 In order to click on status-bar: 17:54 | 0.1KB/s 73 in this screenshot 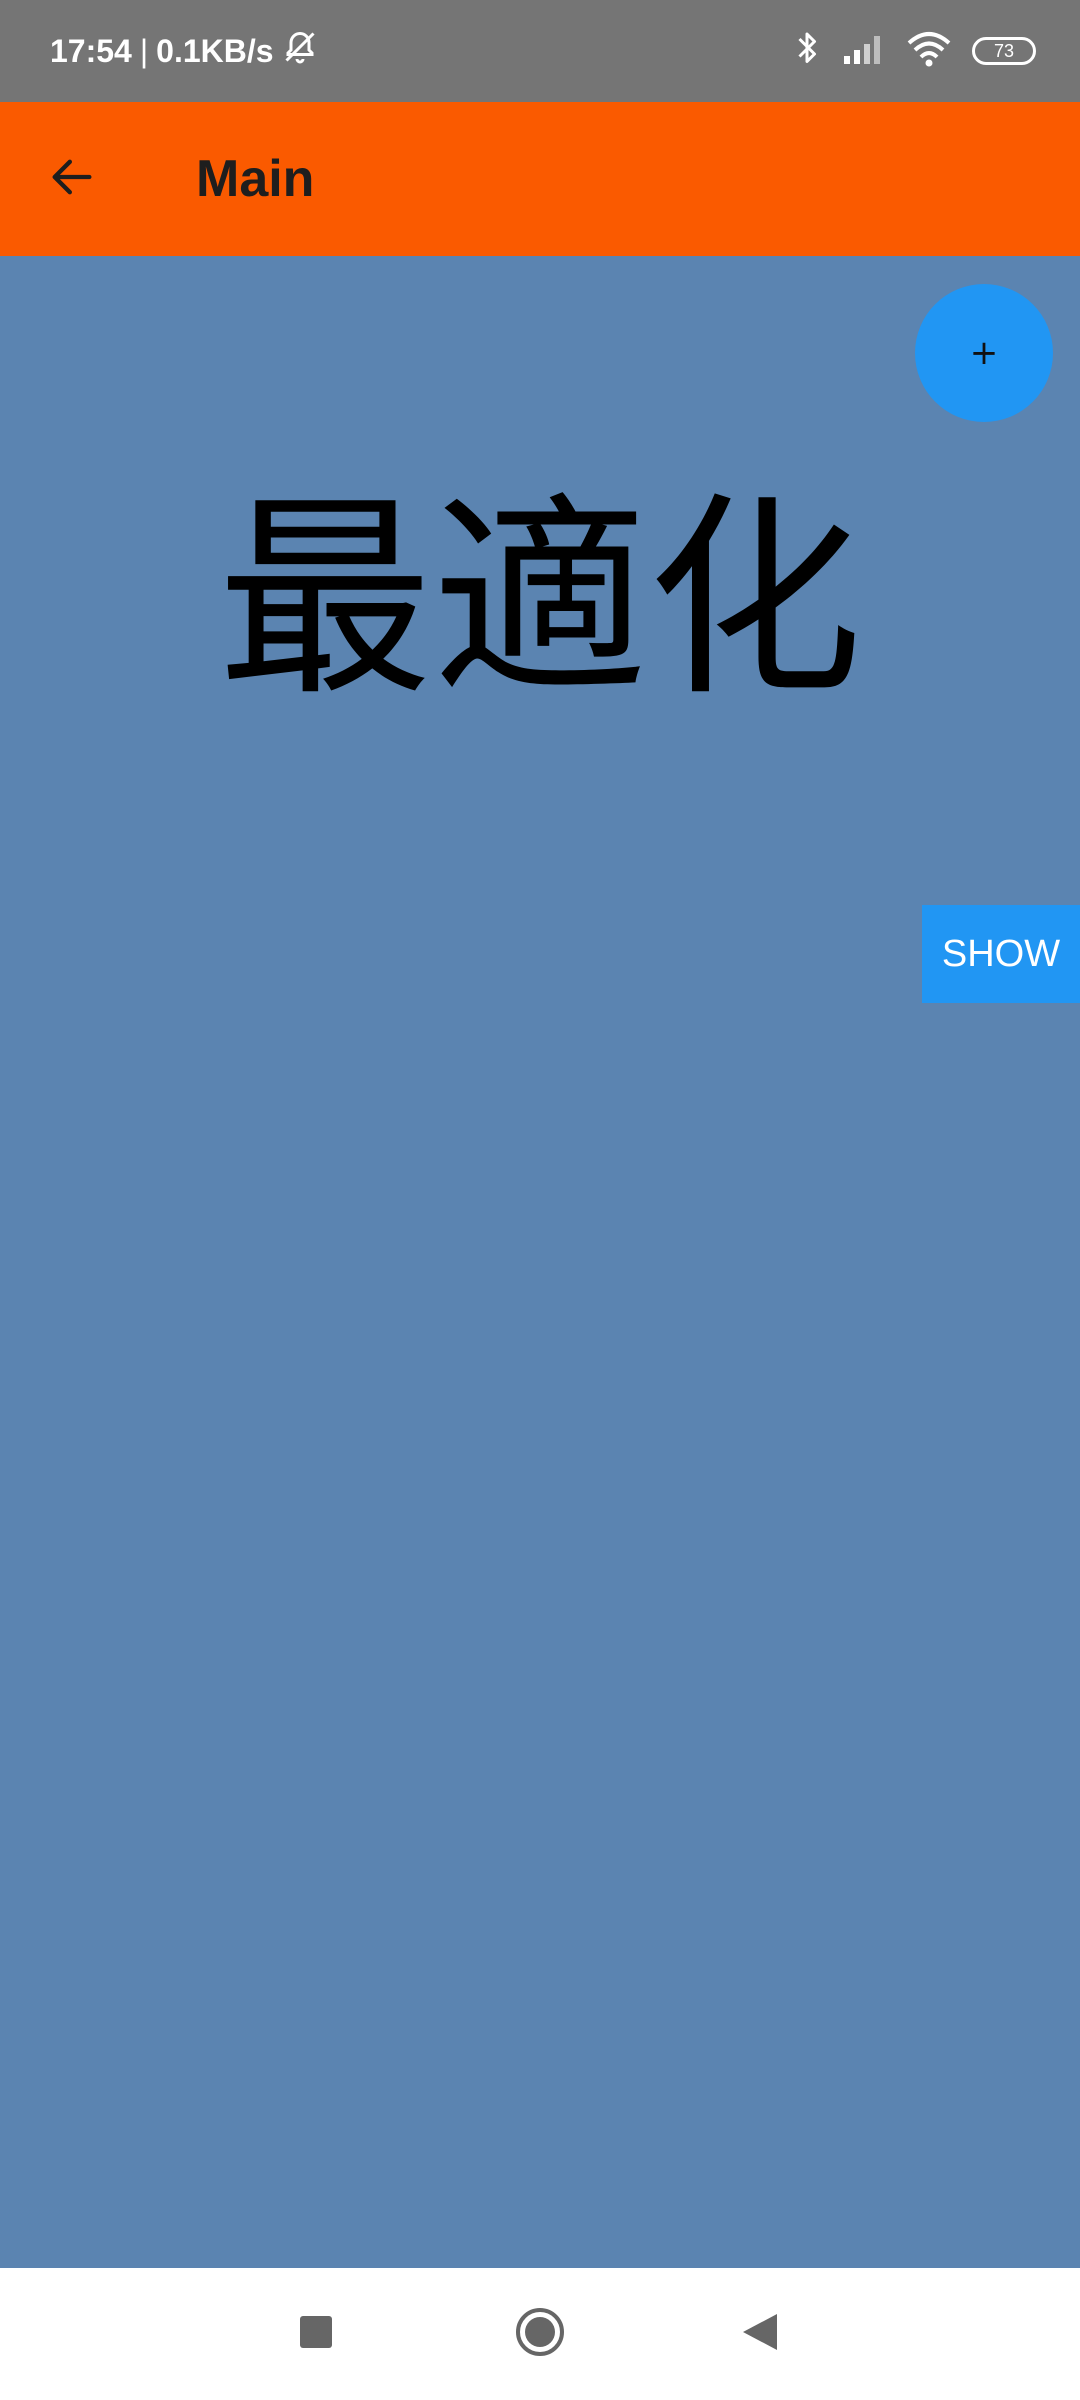, I will do `click(540, 51)`.